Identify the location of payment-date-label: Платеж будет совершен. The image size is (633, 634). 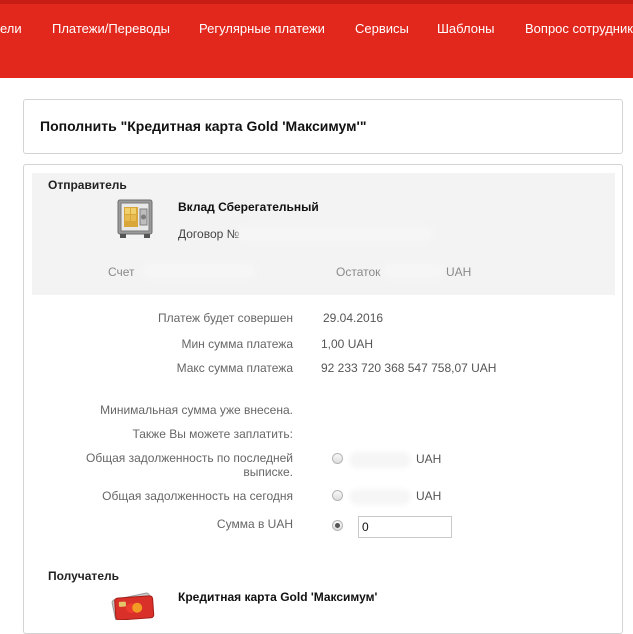
(225, 318).